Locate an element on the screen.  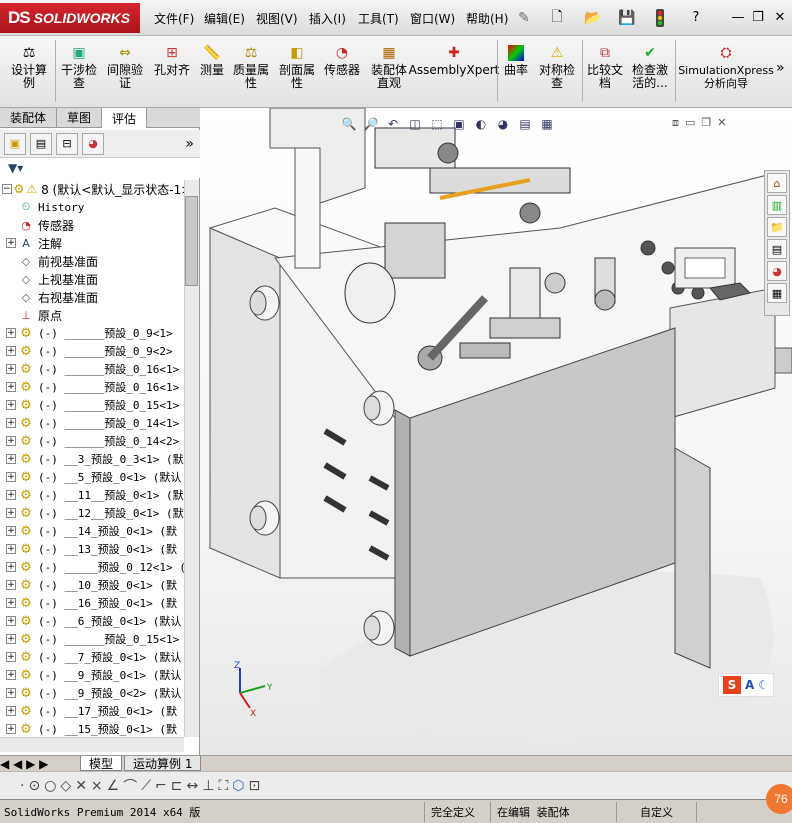
zoom-area-icon: 🔎 is located at coordinates (371, 124).